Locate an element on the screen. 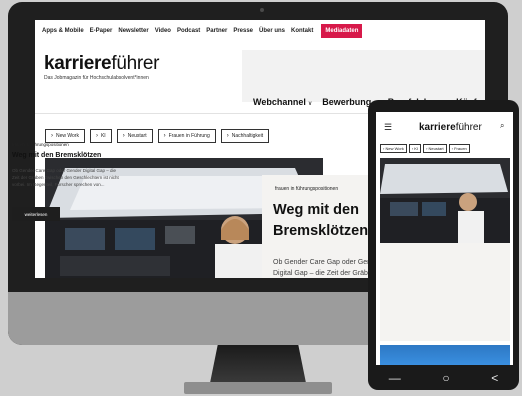  ad-banner is located at coordinates (363, 76).